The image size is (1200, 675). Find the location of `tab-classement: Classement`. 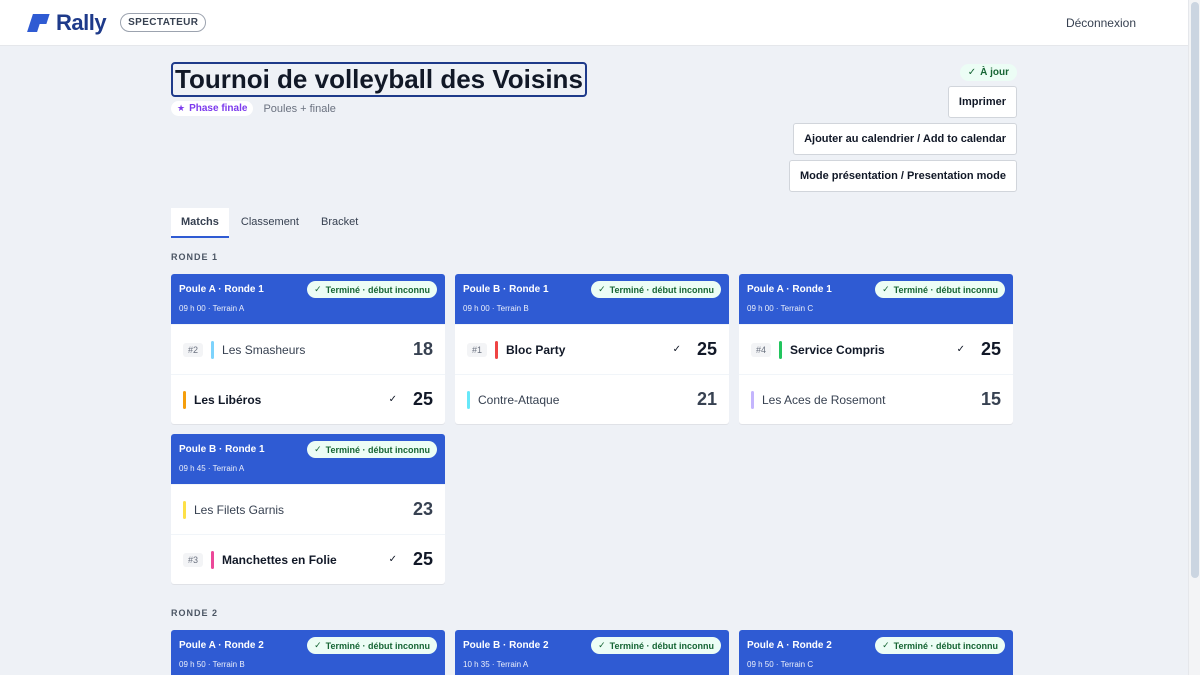

tab-classement: Classement is located at coordinates (270, 223).